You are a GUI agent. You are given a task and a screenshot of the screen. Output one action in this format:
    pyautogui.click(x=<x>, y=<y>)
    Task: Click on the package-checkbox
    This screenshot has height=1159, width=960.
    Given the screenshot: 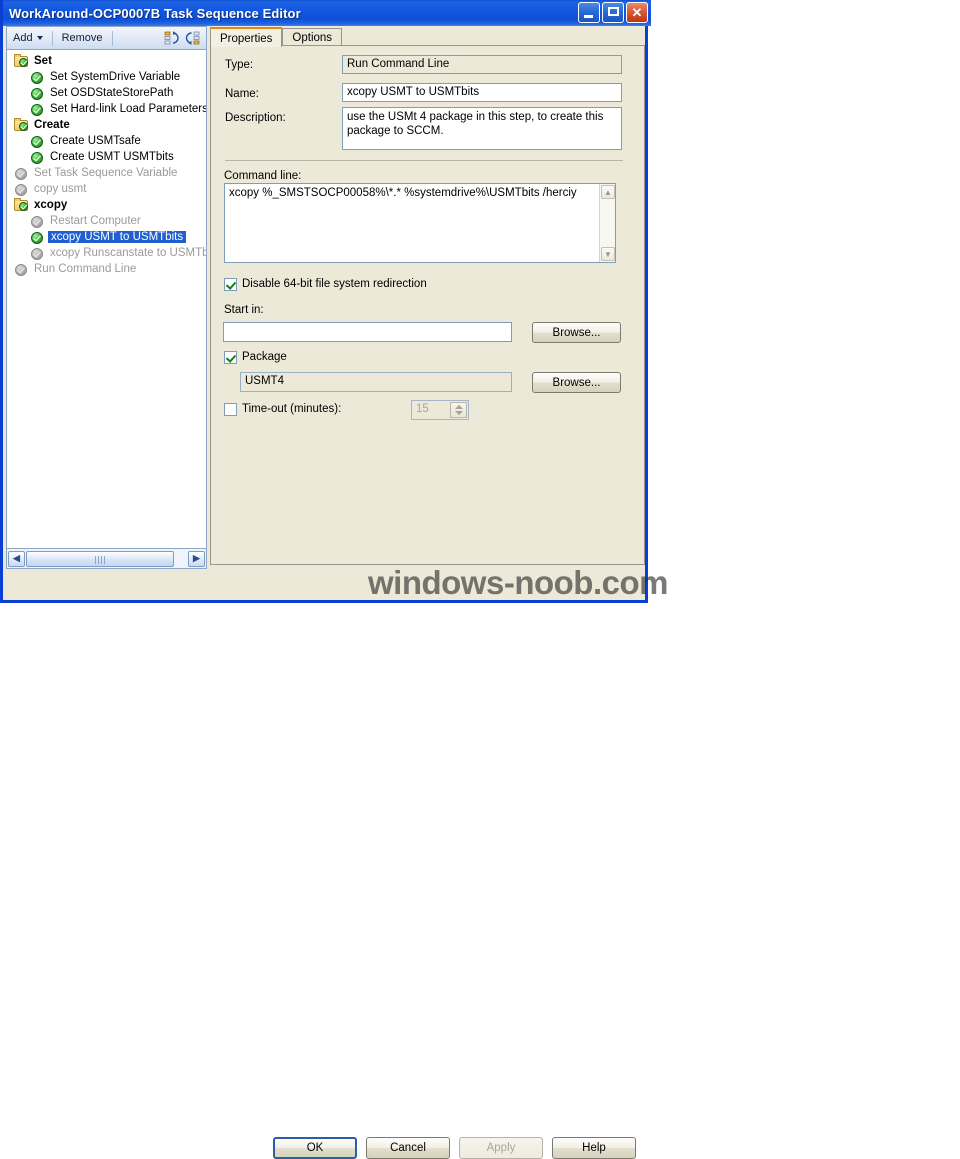 What is the action you would take?
    pyautogui.click(x=230, y=357)
    